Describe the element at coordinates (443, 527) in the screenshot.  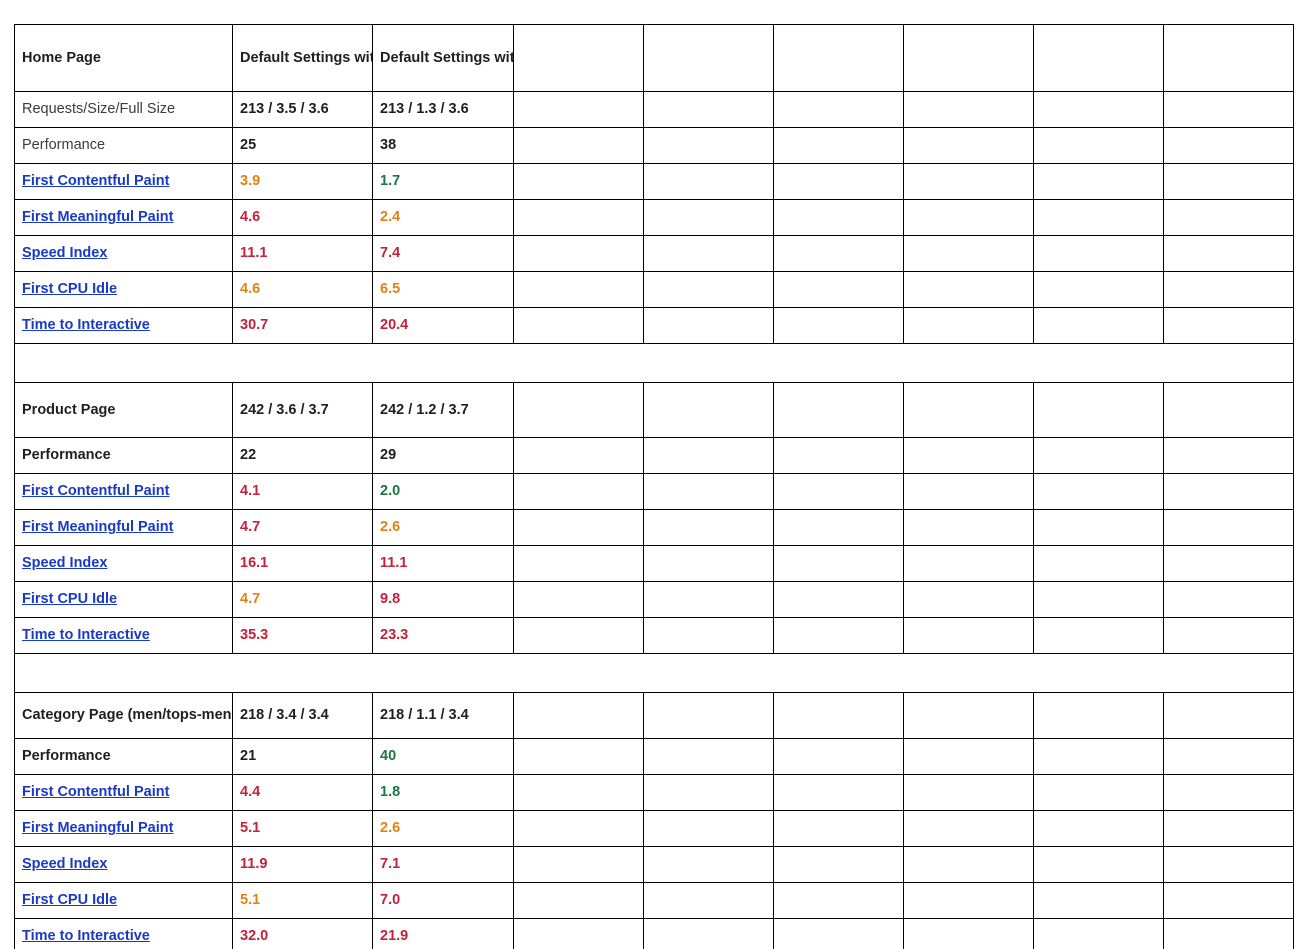
I see `value-cell-v2: 2.6` at that location.